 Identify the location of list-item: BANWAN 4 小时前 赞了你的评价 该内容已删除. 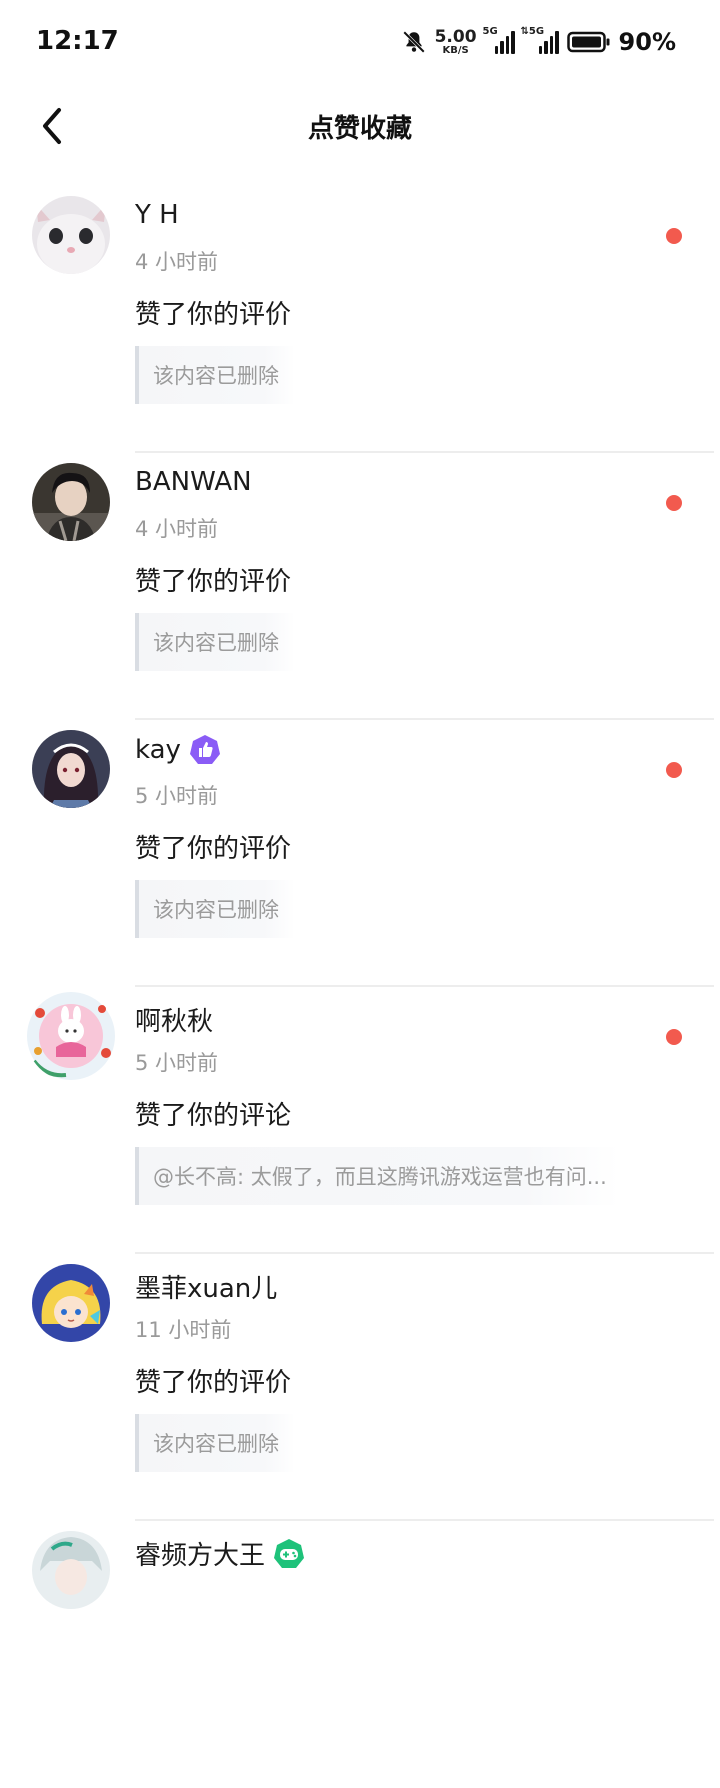
(360, 586).